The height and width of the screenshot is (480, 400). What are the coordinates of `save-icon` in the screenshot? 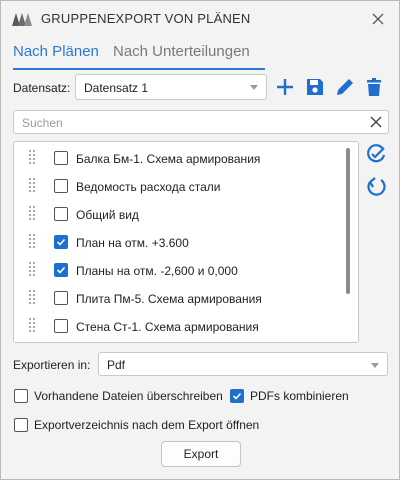 It's located at (315, 87).